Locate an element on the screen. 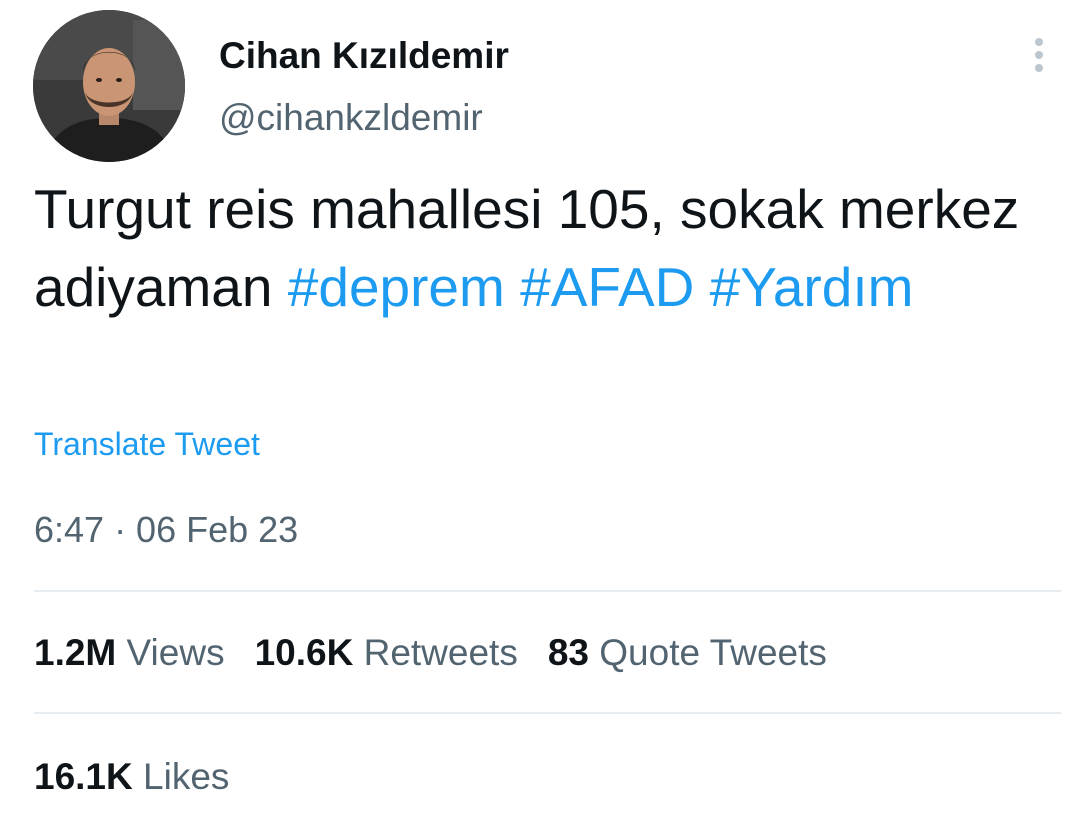 The width and height of the screenshot is (1080, 827). translate-tweet-link: Translate Tweet is located at coordinates (147, 444).